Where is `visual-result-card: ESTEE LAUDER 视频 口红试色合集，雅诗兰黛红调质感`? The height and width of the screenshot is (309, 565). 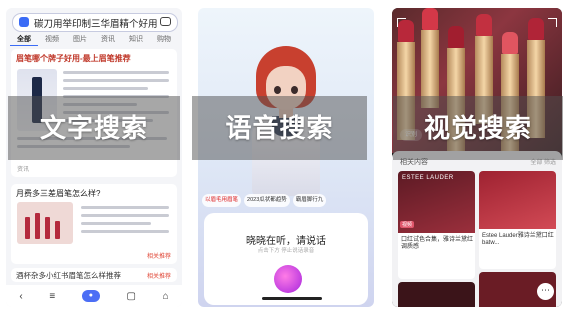 visual-result-card: ESTEE LAUDER 视频 口红试色合集，雅诗兰黛红调质感 is located at coordinates (436, 225).